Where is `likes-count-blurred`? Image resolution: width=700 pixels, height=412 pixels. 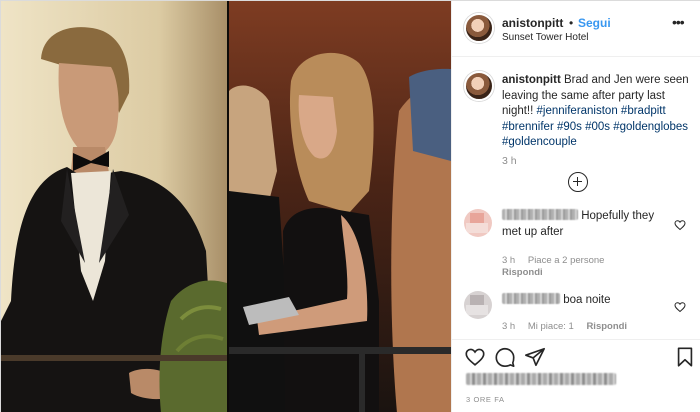
likes-count-blurred is located at coordinates (541, 379).